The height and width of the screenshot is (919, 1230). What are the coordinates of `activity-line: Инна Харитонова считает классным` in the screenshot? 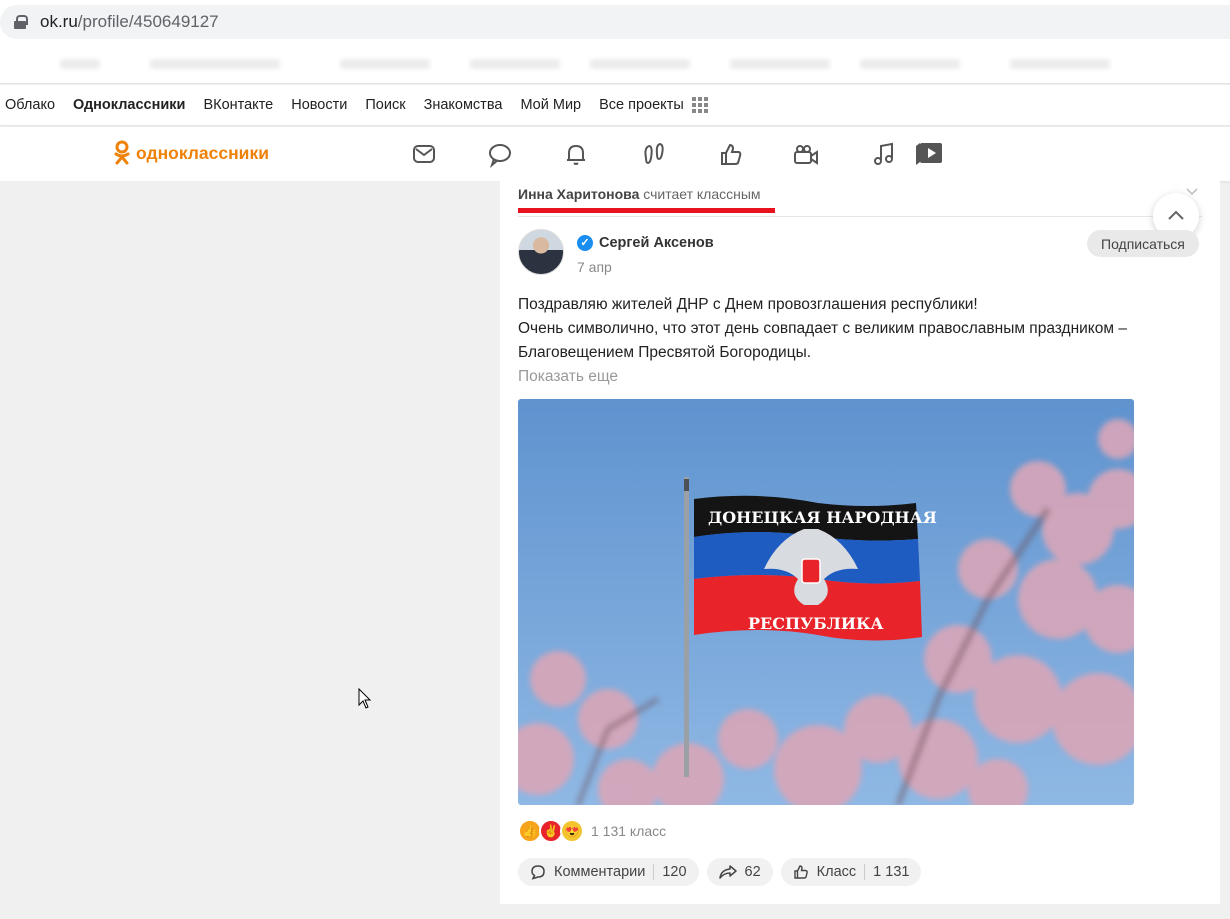 It's located at (639, 194).